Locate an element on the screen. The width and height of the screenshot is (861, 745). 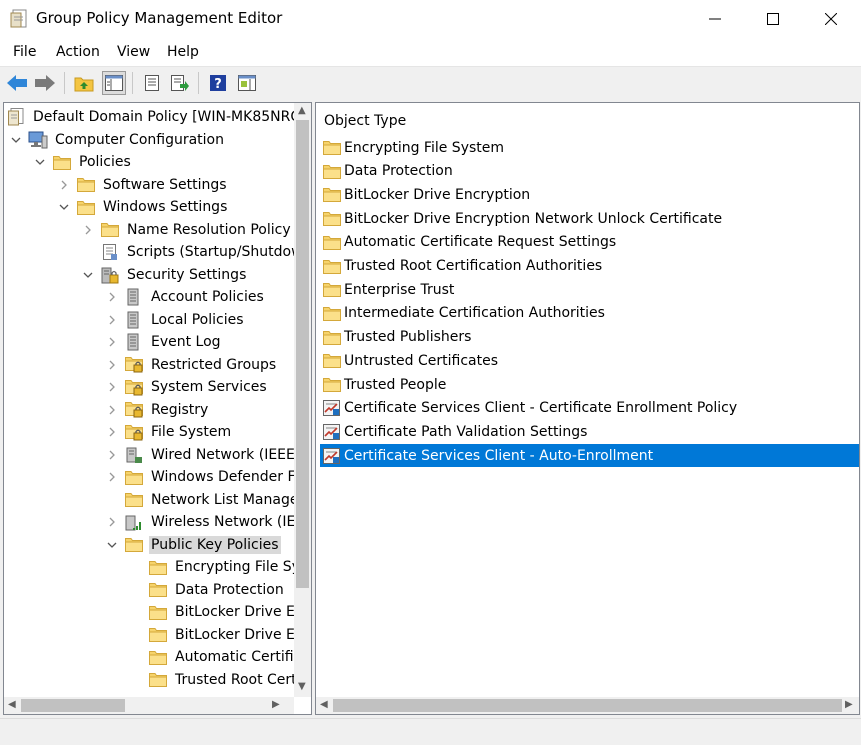
tree-item-public-key-policies: Public Key Policies is located at coordinates (193, 545).